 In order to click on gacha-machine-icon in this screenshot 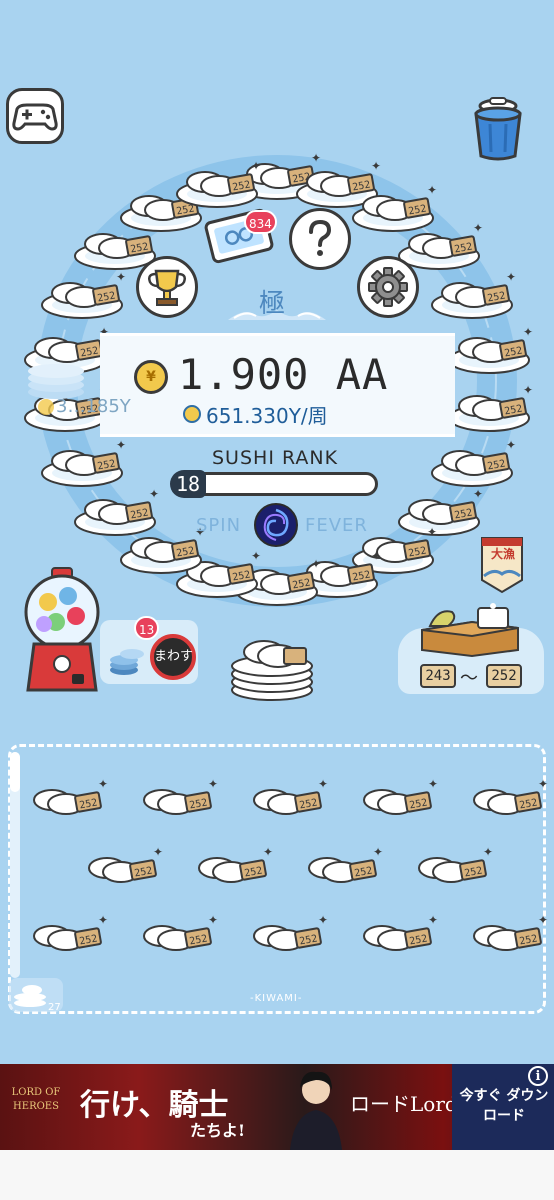, I will do `click(62, 630)`.